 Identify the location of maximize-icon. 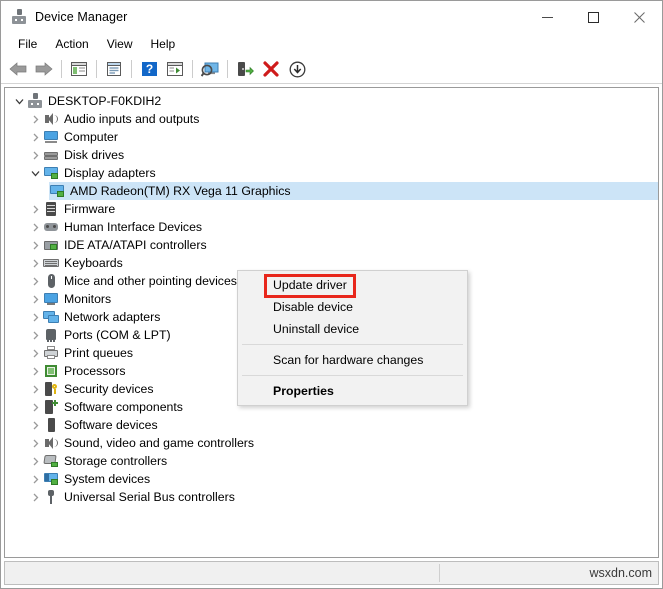
(593, 17).